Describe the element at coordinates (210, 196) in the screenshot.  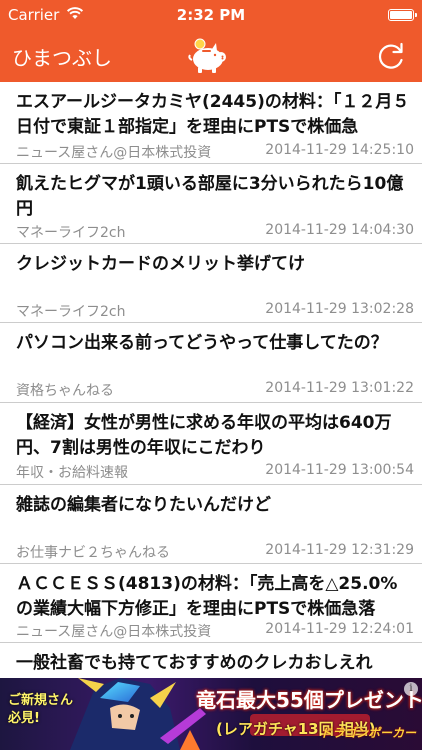
I see `article-title: 飢えたヒグマが1頭いる部屋に3分いられたら10億円` at that location.